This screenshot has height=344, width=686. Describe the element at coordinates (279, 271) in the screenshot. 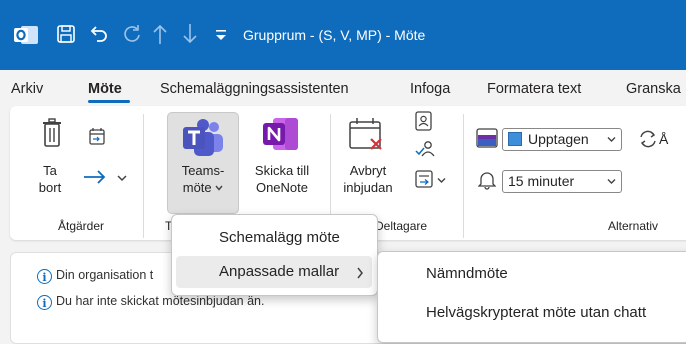

I see `menu-item-custom-templates: Anpassade mallar` at that location.